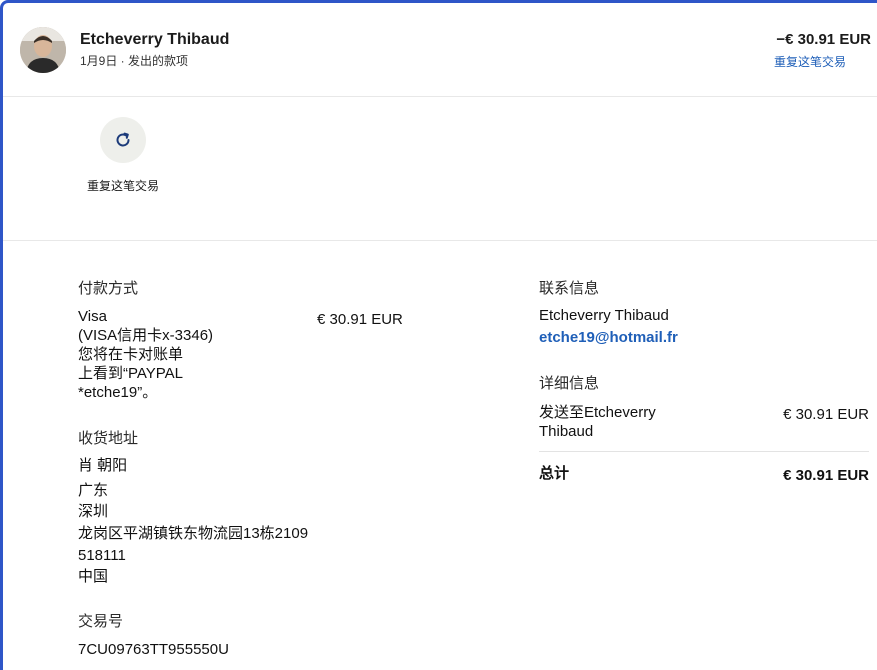 This screenshot has width=877, height=670. What do you see at coordinates (131, 354) in the screenshot?
I see `payment-method-line: 您将在卡对账单` at bounding box center [131, 354].